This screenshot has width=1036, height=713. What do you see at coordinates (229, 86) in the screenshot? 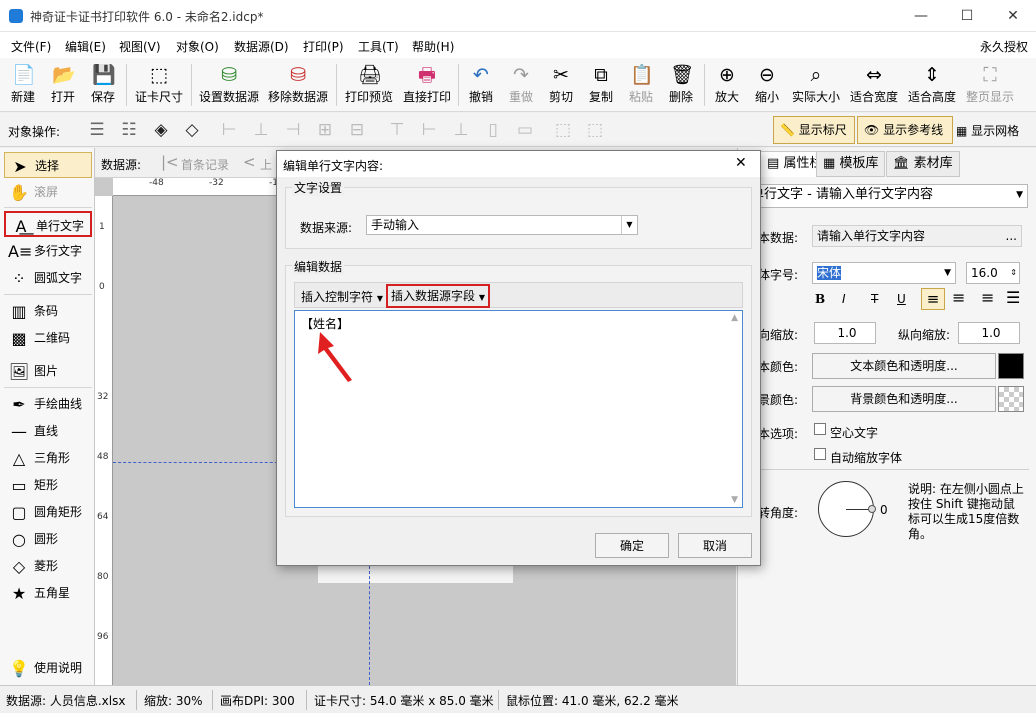
I see `set-datasource-button: ⛁ 设置数据源` at bounding box center [229, 86].